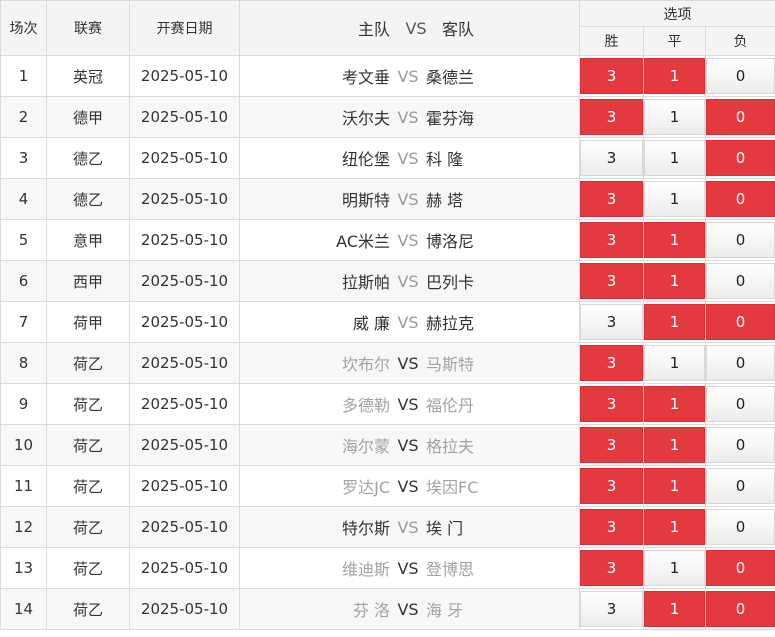  I want to click on match-teams: 特尔斯 VS 埃 门, so click(409, 527).